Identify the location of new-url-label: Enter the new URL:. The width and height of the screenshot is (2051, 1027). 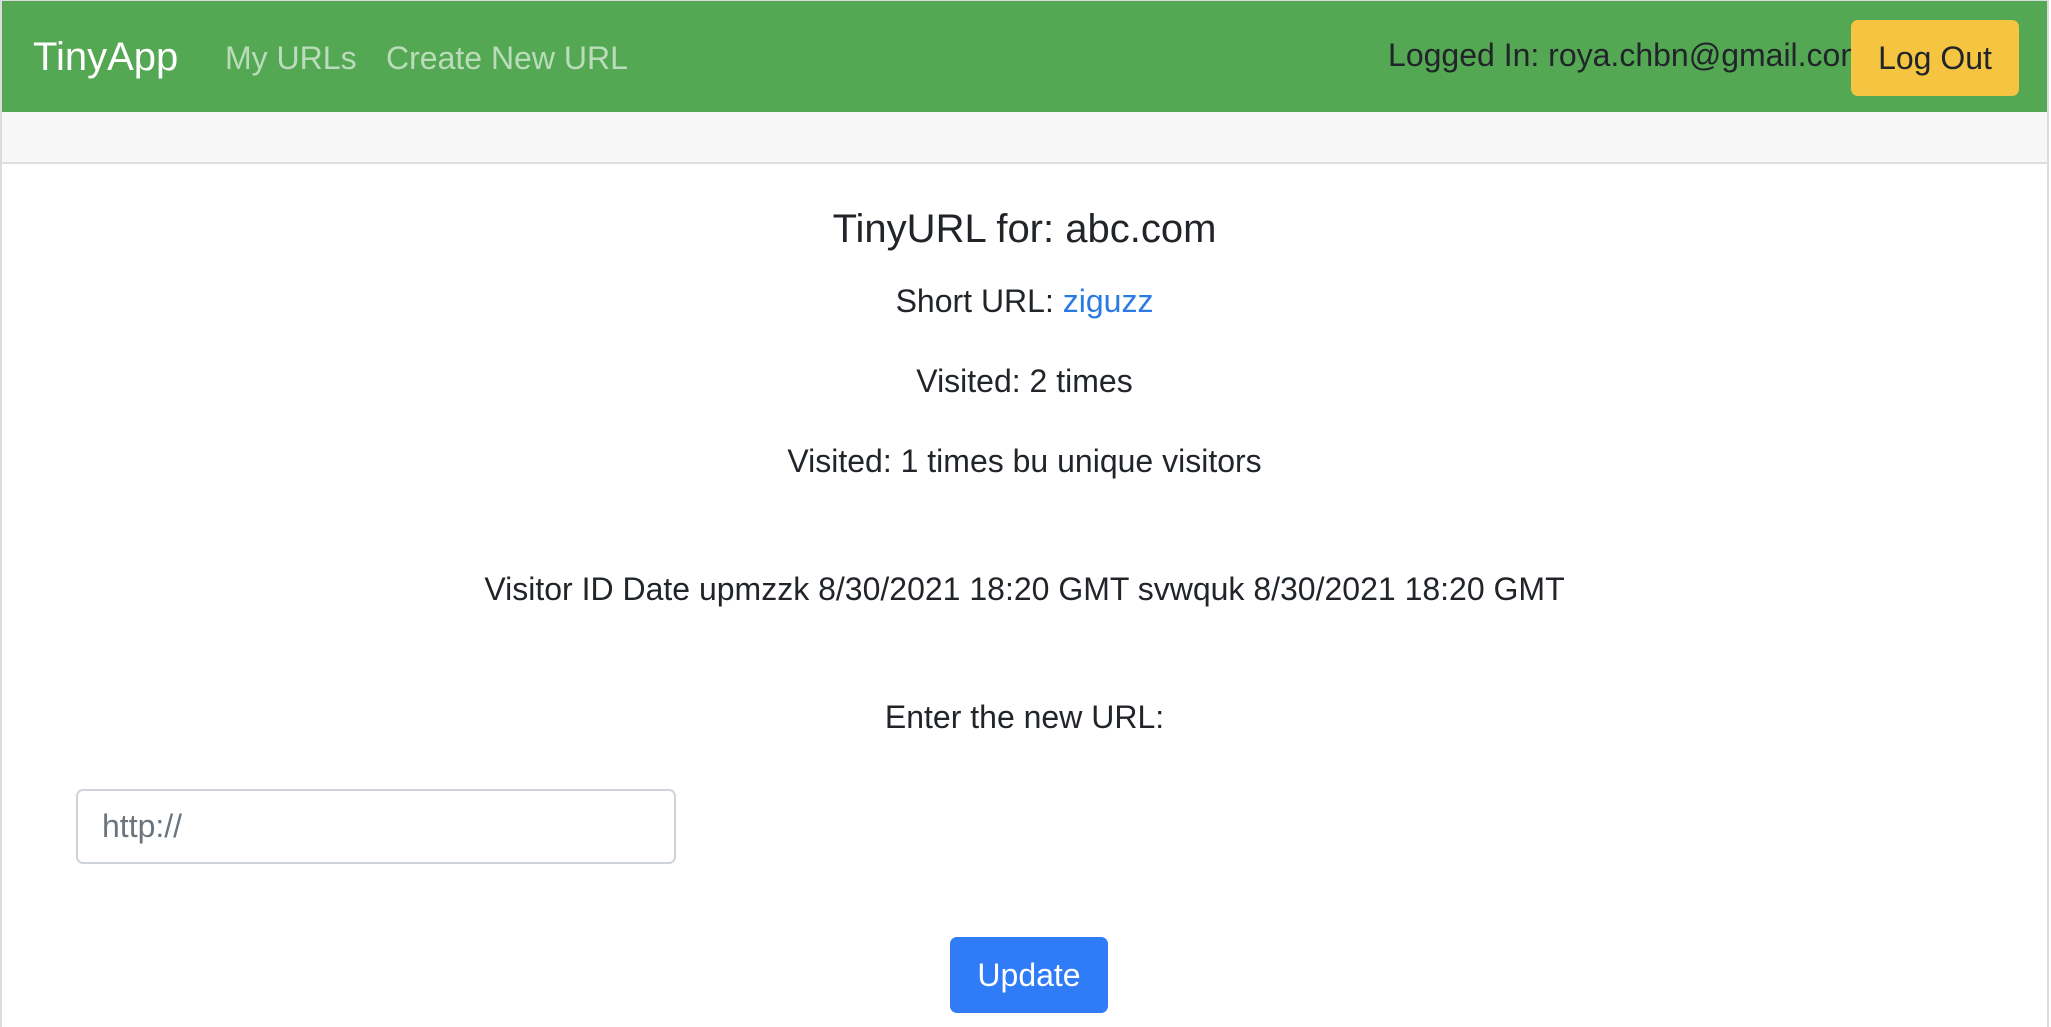
(1024, 717).